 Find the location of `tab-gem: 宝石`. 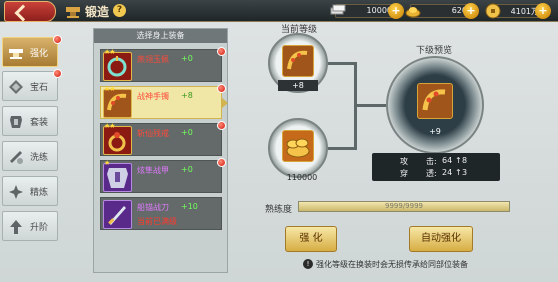

tab-gem: 宝石 is located at coordinates (32, 85).